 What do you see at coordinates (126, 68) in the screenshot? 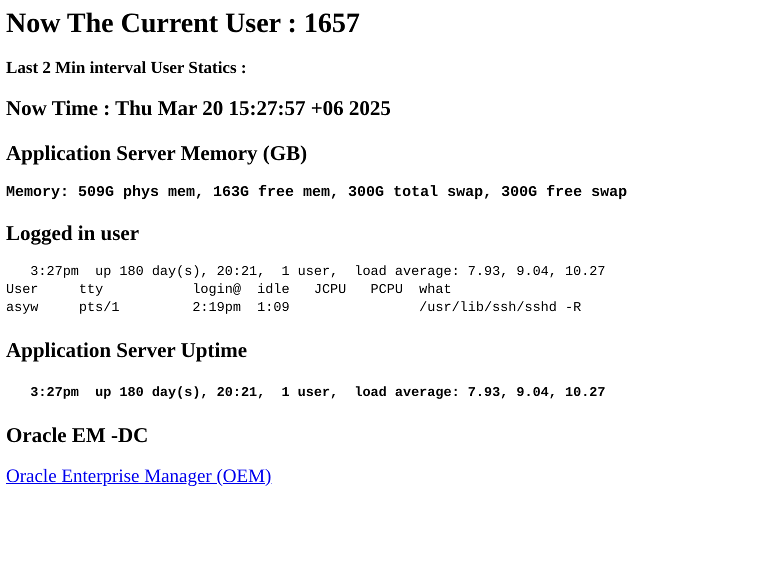
I see `interval-label: Last 2 Min interval User Statics :` at bounding box center [126, 68].